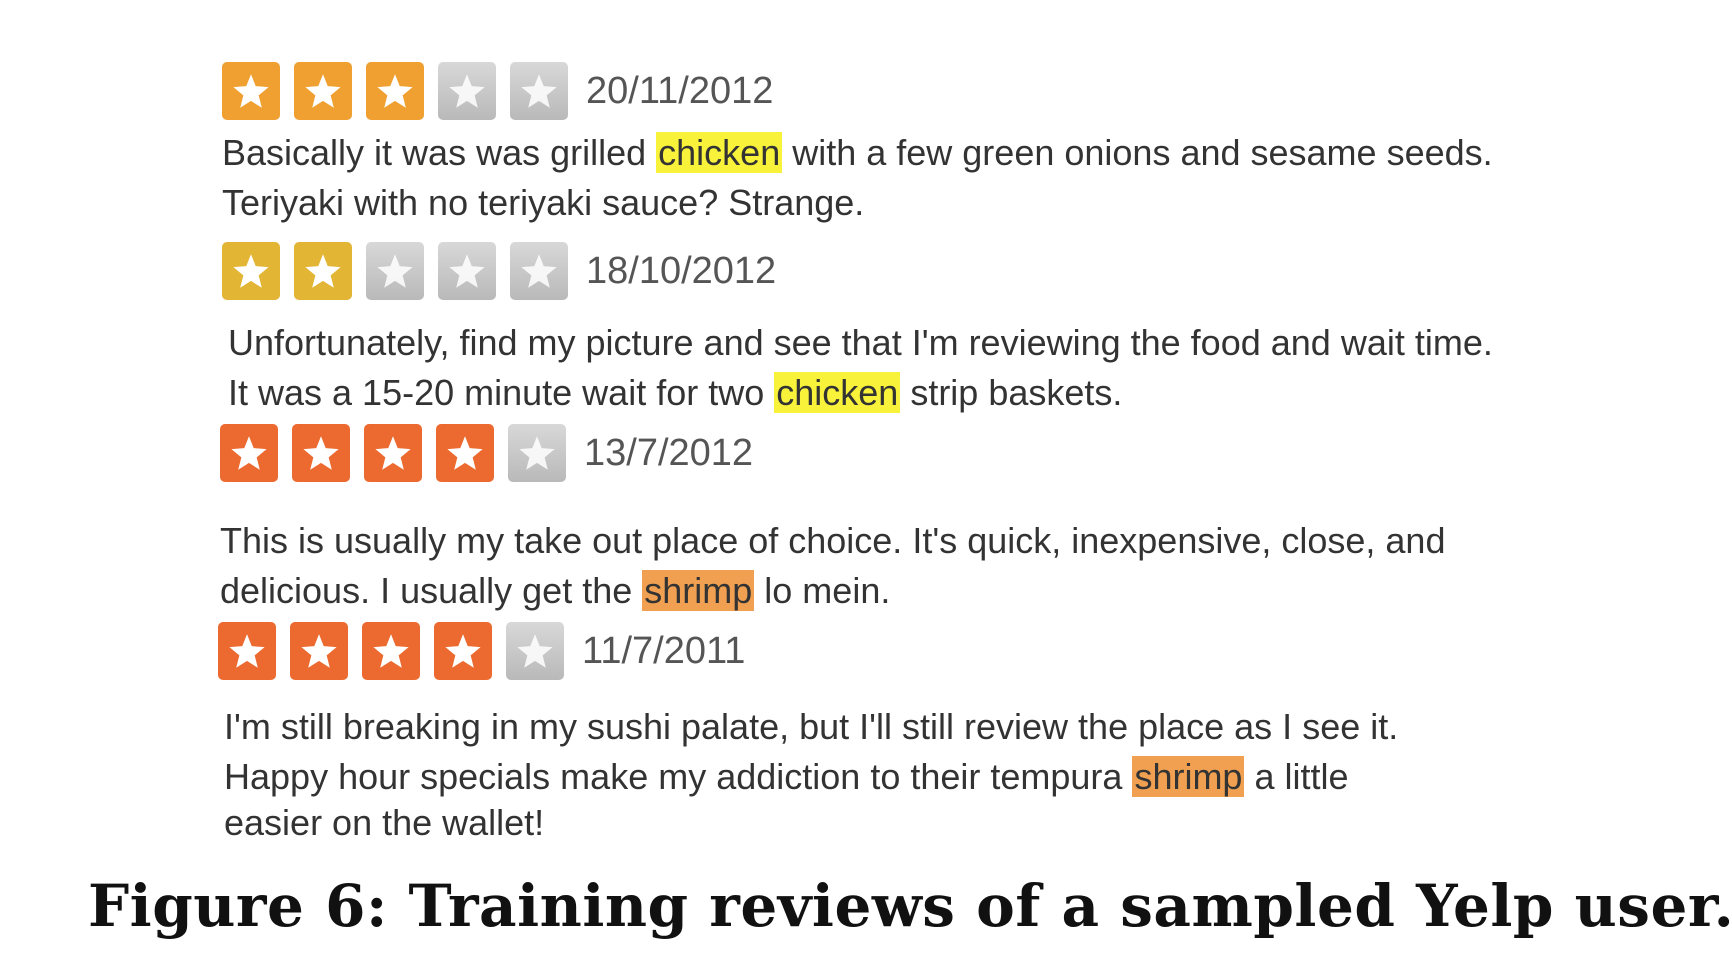 This screenshot has height=966, width=1732. What do you see at coordinates (808, 651) in the screenshot?
I see `star-rating: 11/7/2011` at bounding box center [808, 651].